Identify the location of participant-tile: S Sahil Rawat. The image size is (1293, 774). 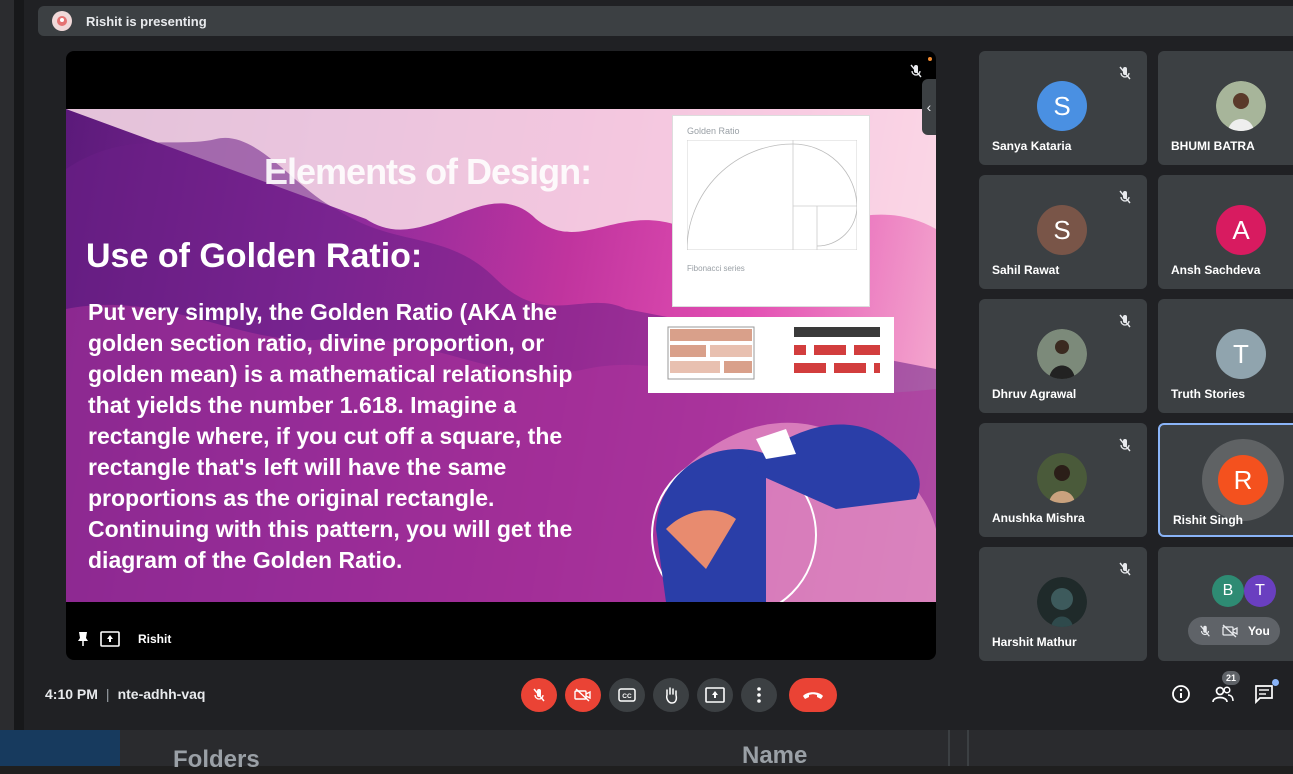
(1063, 232).